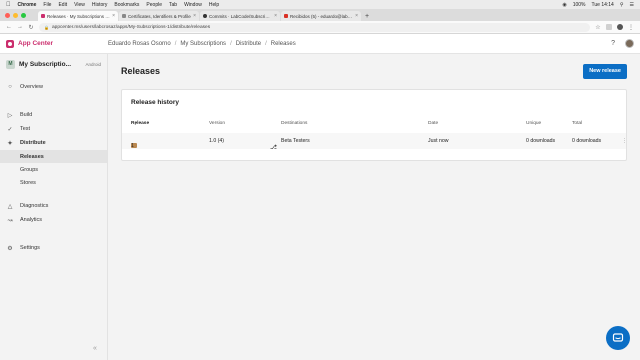  I want to click on sidebar-item-label: Diagnostics, so click(34, 206).